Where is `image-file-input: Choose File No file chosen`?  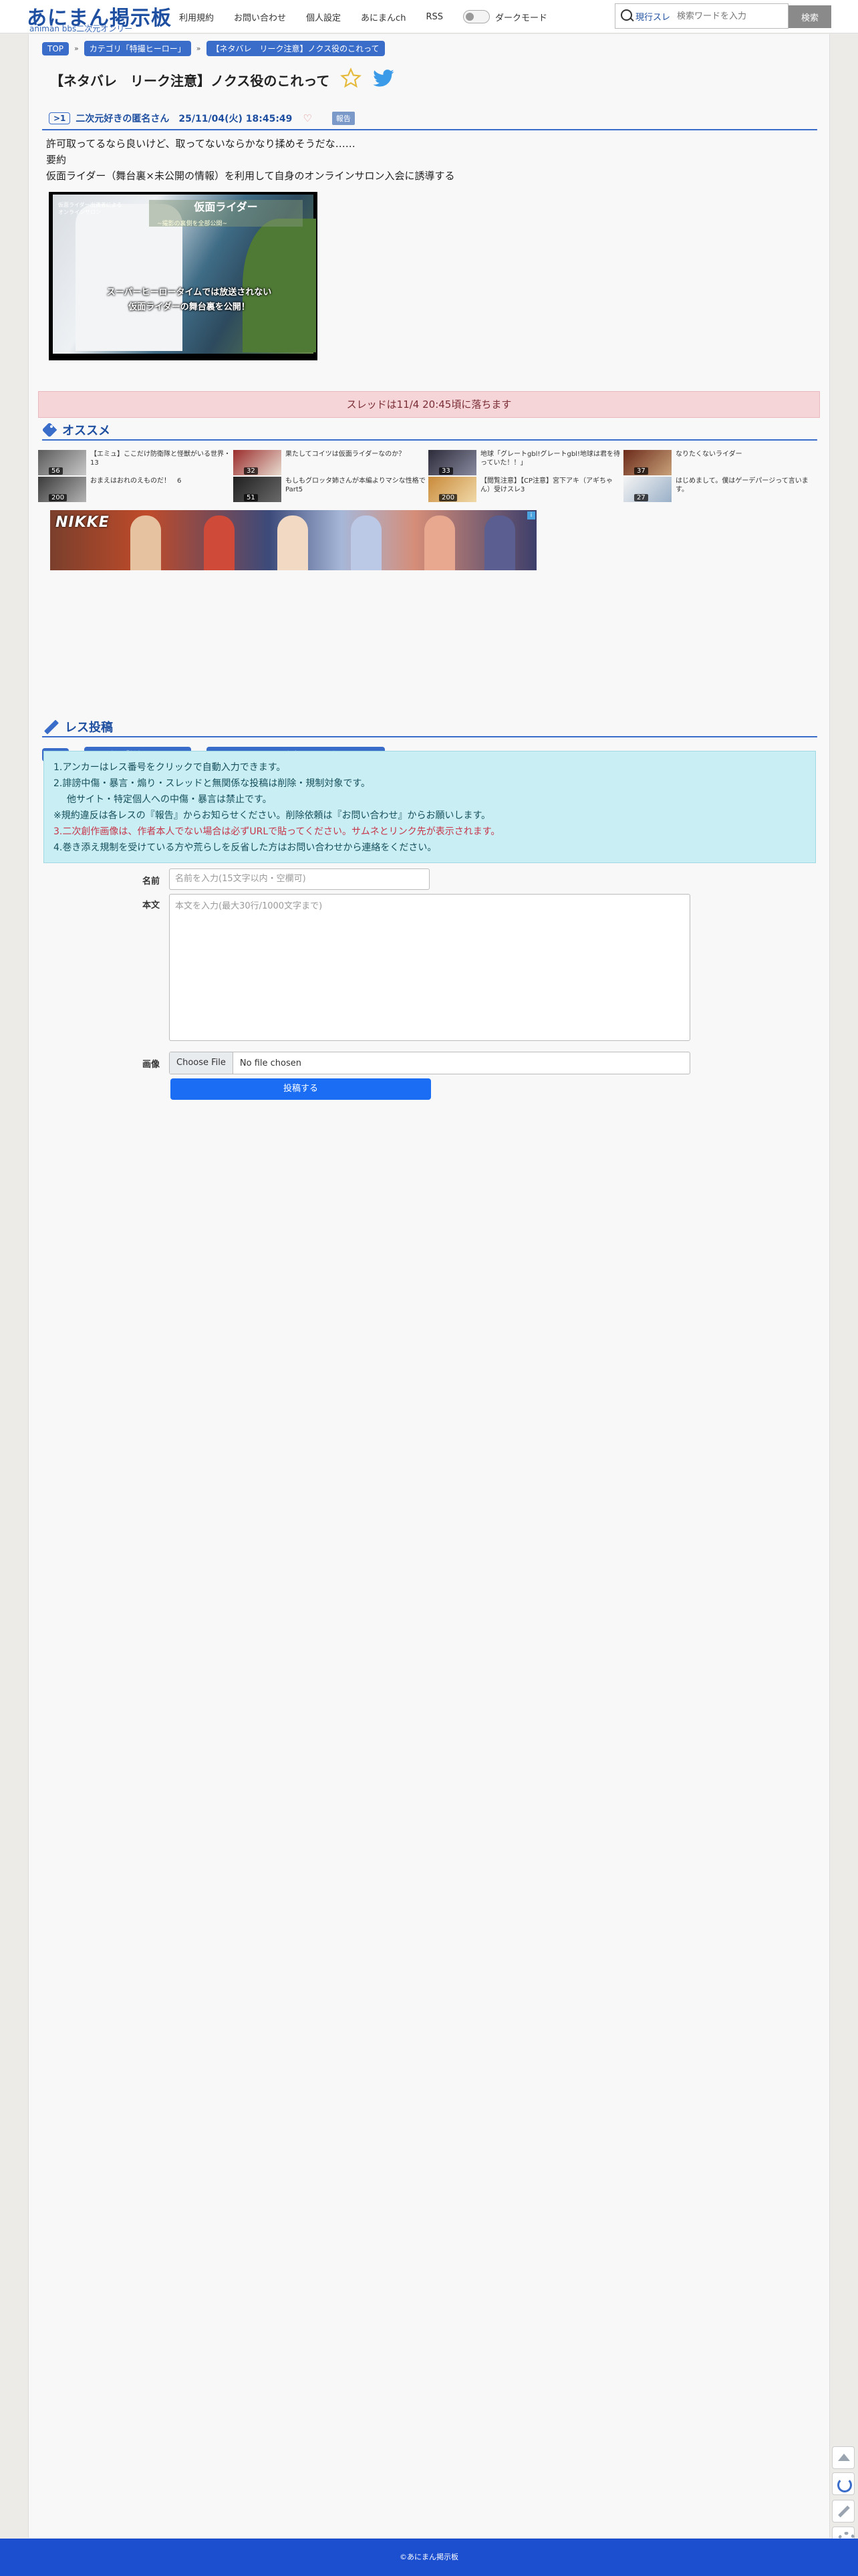
image-file-input: Choose File No file chosen is located at coordinates (429, 1063).